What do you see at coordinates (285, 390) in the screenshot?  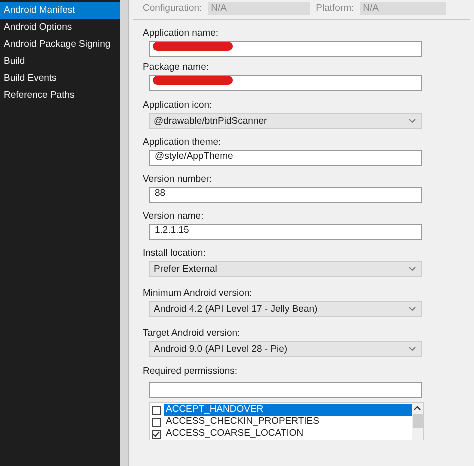 I see `search-field` at bounding box center [285, 390].